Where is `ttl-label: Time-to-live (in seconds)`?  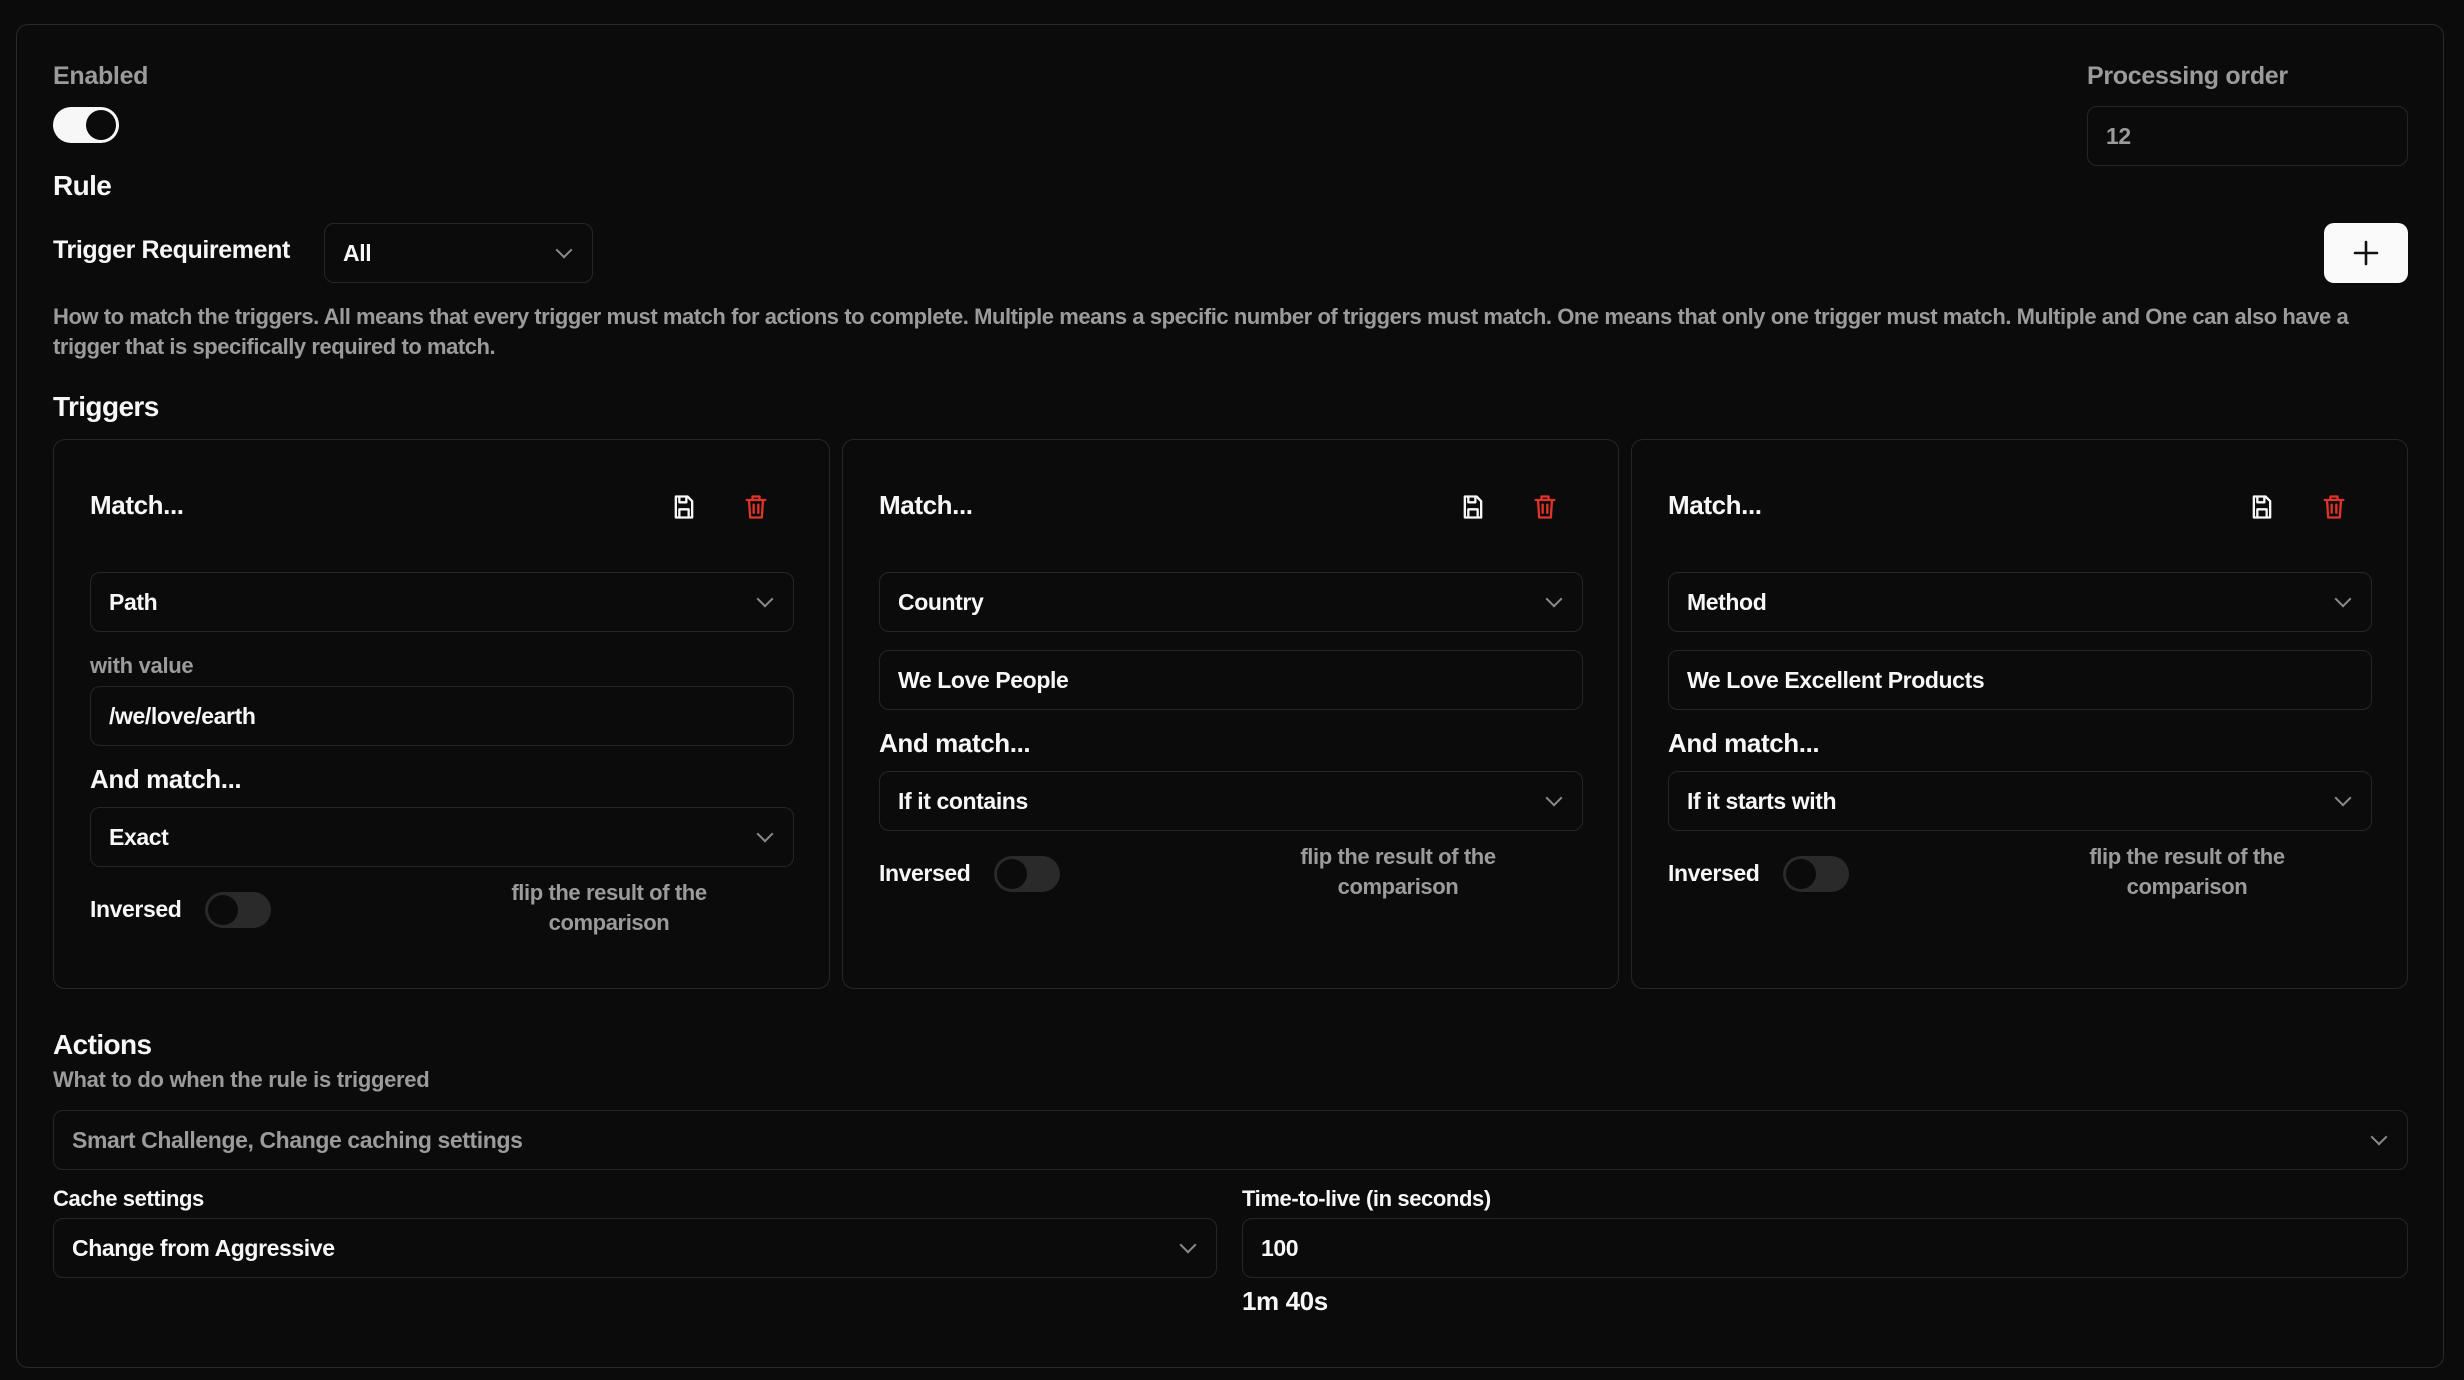 ttl-label: Time-to-live (in seconds) is located at coordinates (1366, 1198).